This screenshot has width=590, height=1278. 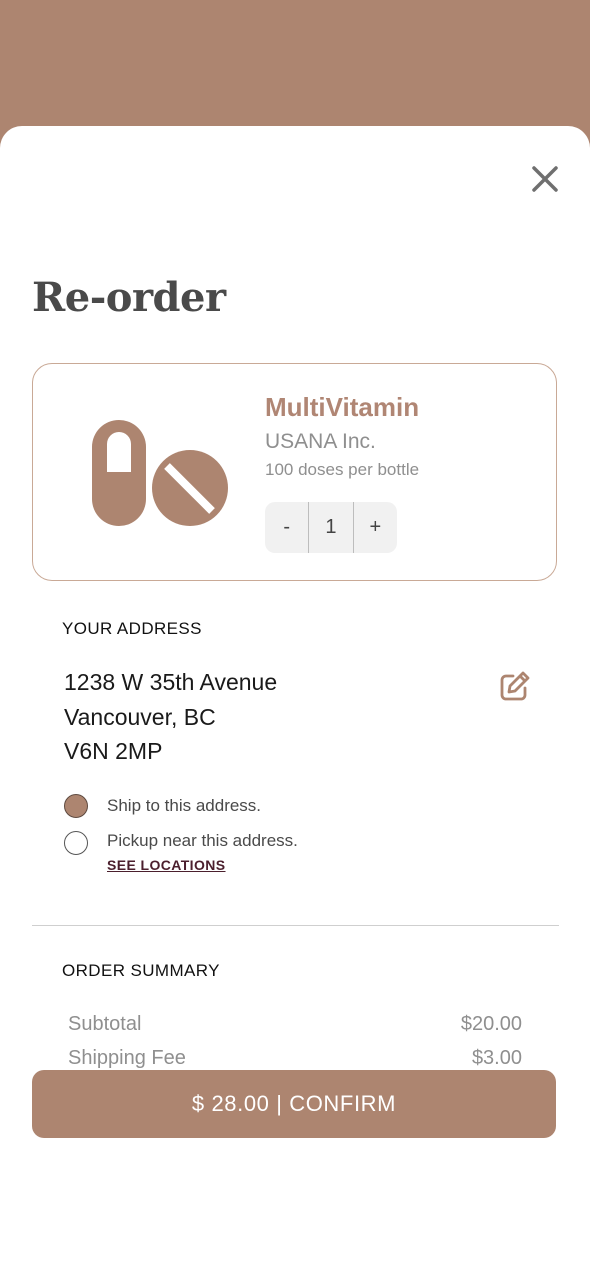 What do you see at coordinates (342, 407) in the screenshot?
I see `product-name: MultiVitamin` at bounding box center [342, 407].